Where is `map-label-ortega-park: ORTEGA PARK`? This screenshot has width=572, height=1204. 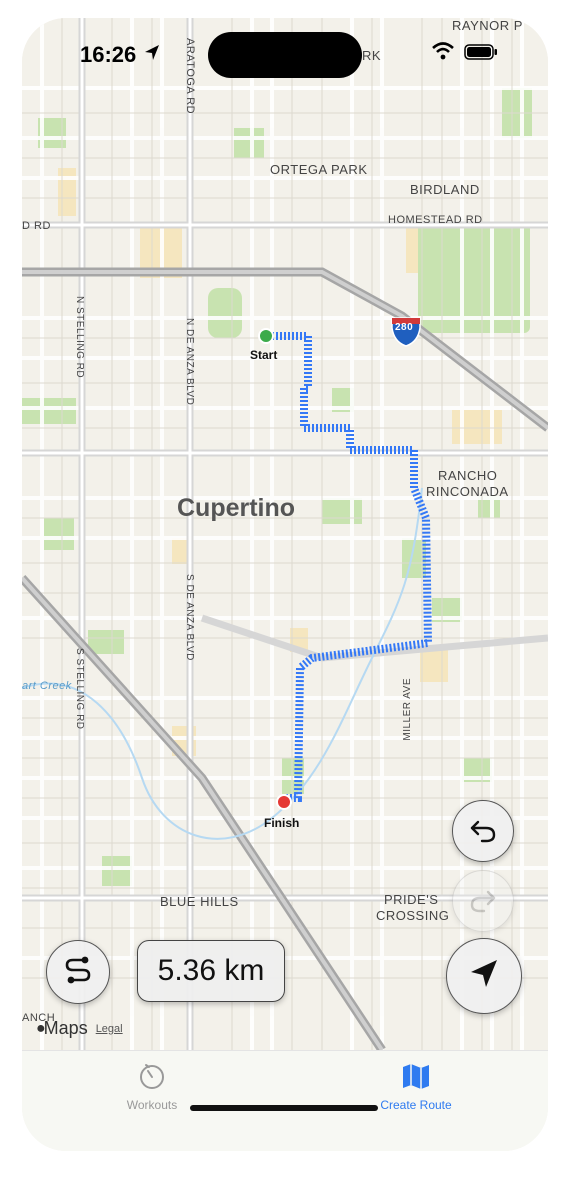 map-label-ortega-park: ORTEGA PARK is located at coordinates (319, 169).